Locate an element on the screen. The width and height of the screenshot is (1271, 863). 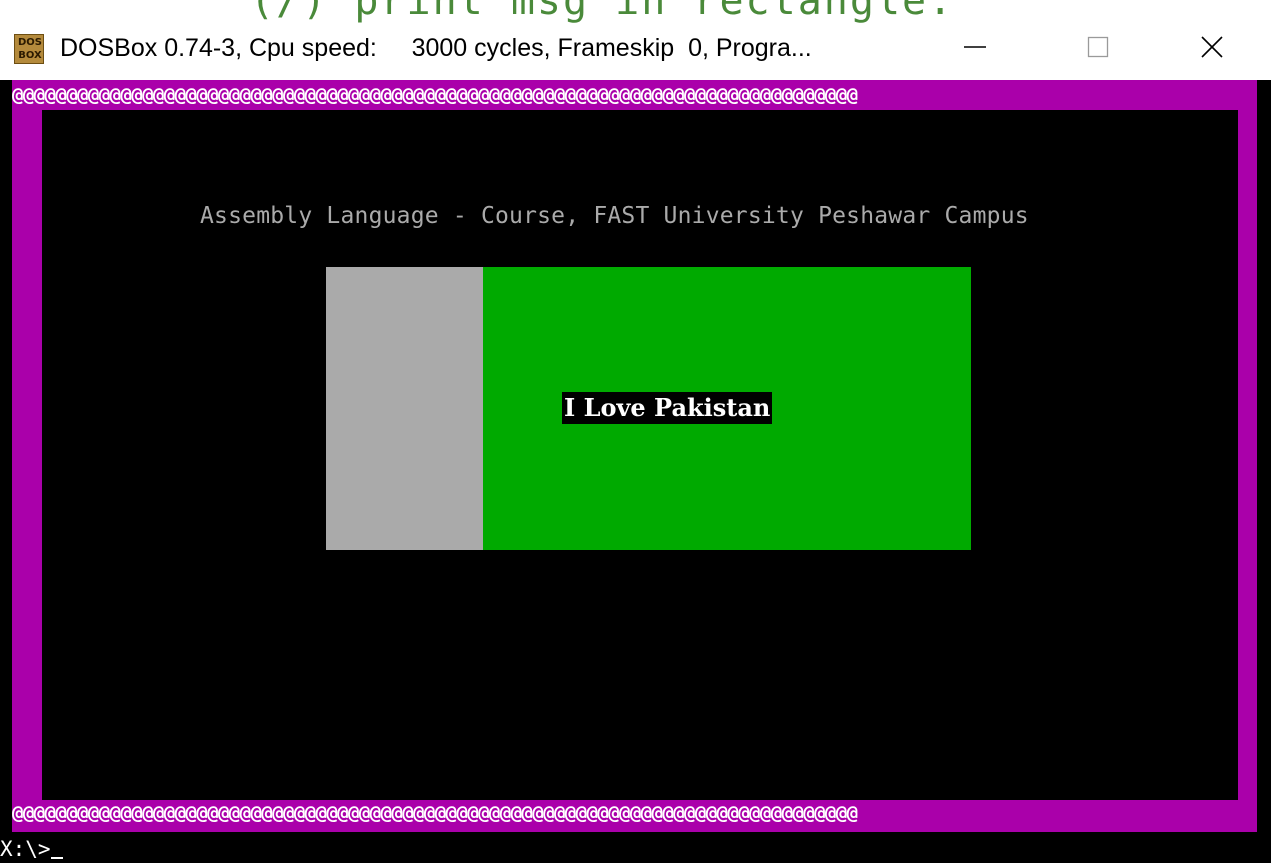
gray-rectangle is located at coordinates (404, 408).